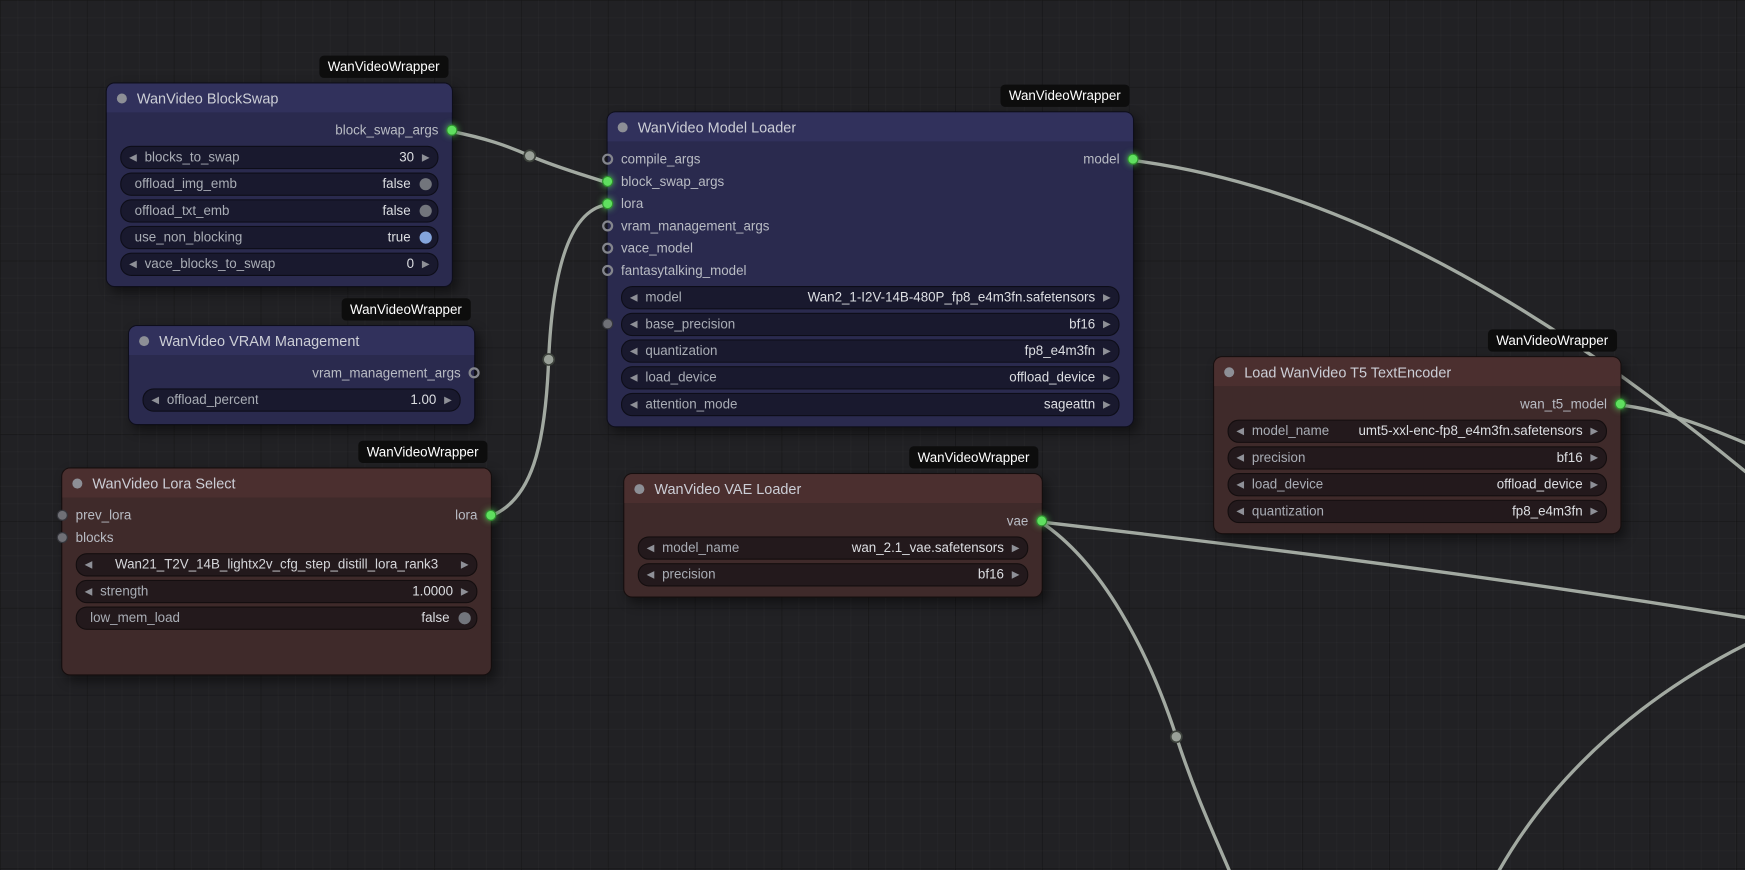 Image resolution: width=1745 pixels, height=870 pixels. What do you see at coordinates (608, 204) in the screenshot?
I see `lora-input-port` at bounding box center [608, 204].